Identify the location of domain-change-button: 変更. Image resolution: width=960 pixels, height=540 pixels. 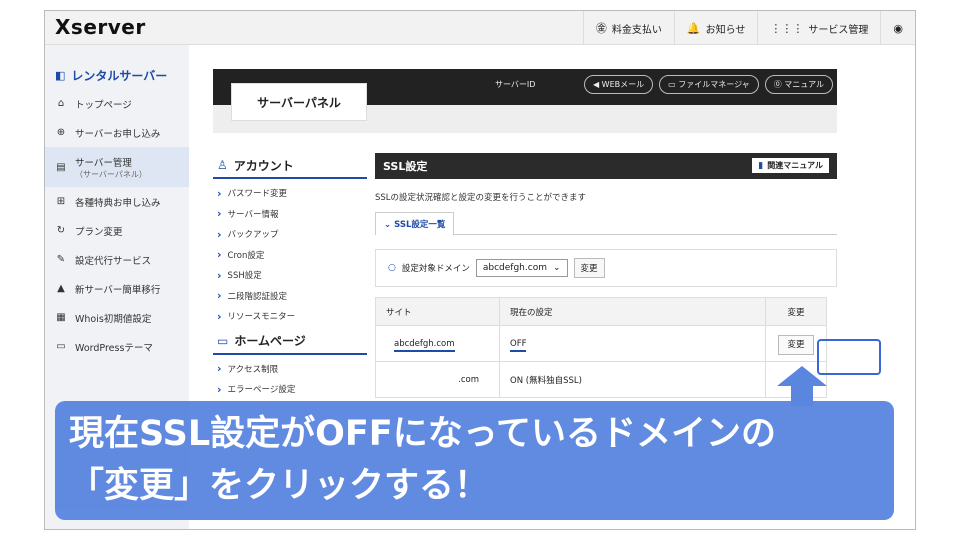
(589, 268).